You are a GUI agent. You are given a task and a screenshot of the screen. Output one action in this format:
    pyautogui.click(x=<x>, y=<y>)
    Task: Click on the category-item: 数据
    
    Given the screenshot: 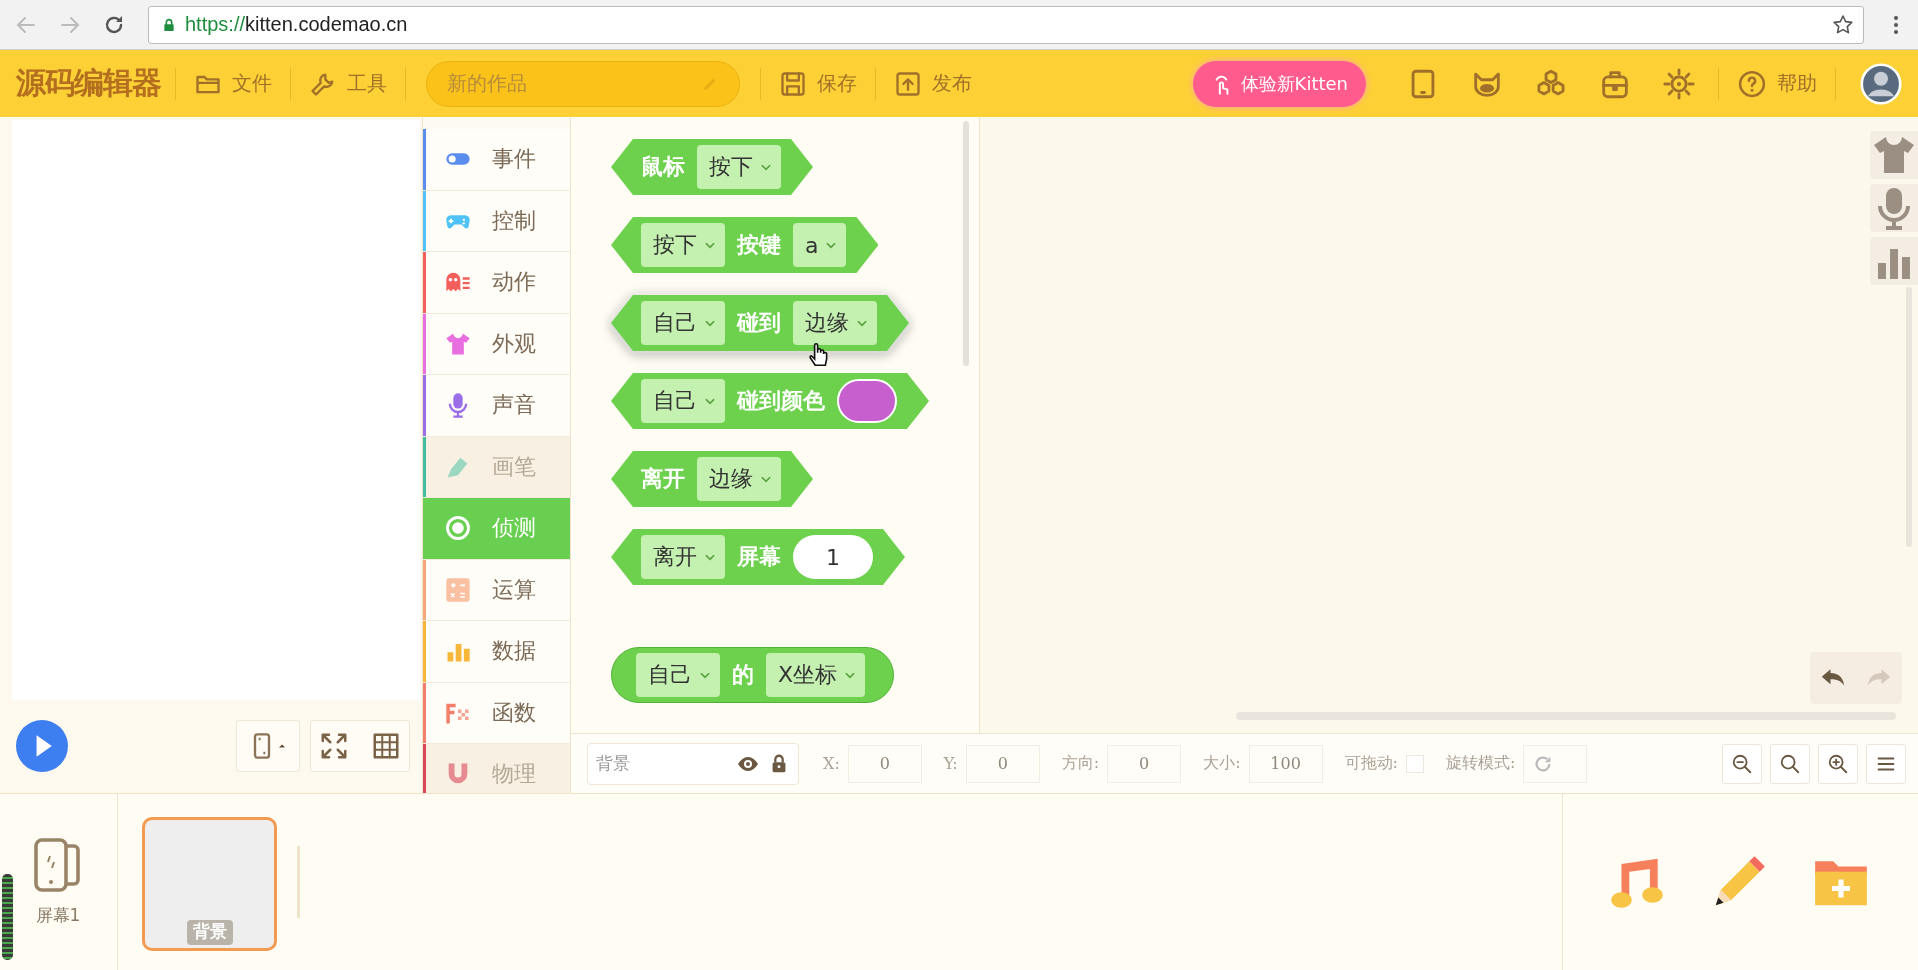 What is the action you would take?
    pyautogui.click(x=496, y=652)
    